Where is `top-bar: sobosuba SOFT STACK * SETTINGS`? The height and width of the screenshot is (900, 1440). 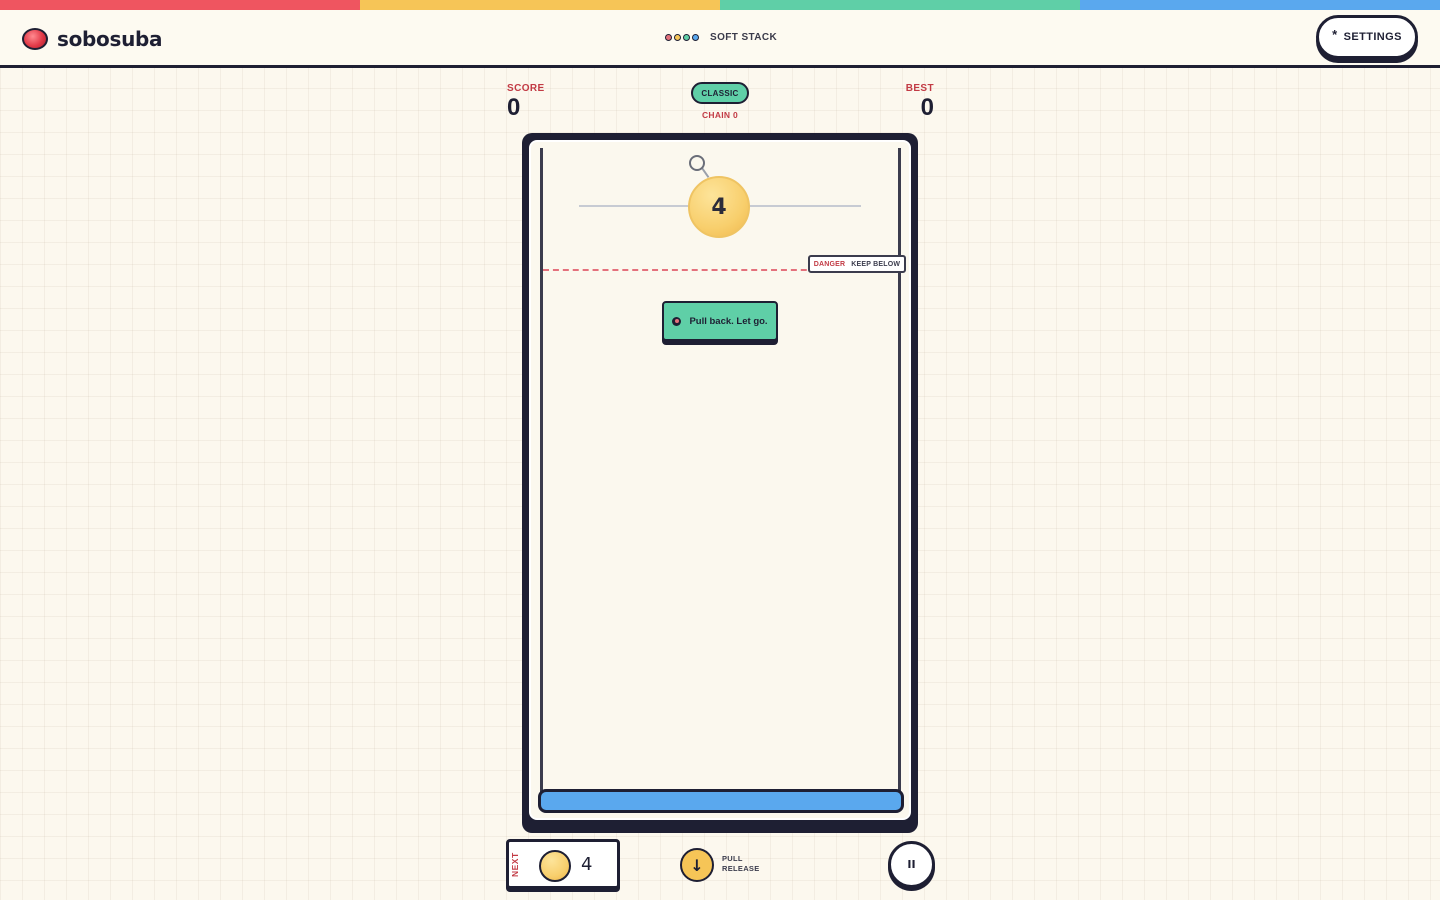 top-bar: sobosuba SOFT STACK * SETTINGS is located at coordinates (720, 39).